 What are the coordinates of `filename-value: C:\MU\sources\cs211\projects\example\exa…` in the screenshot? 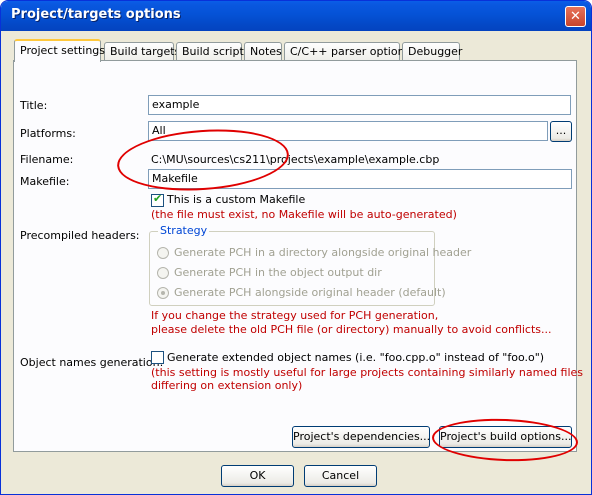 It's located at (295, 159).